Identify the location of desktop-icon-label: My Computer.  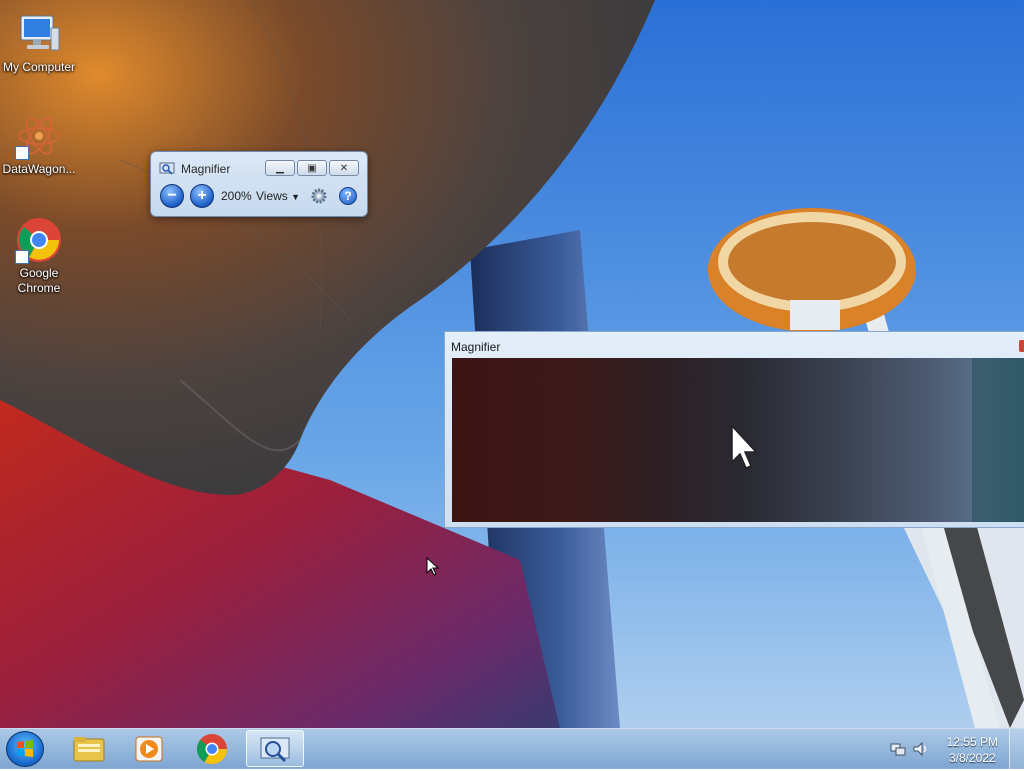
(39, 67).